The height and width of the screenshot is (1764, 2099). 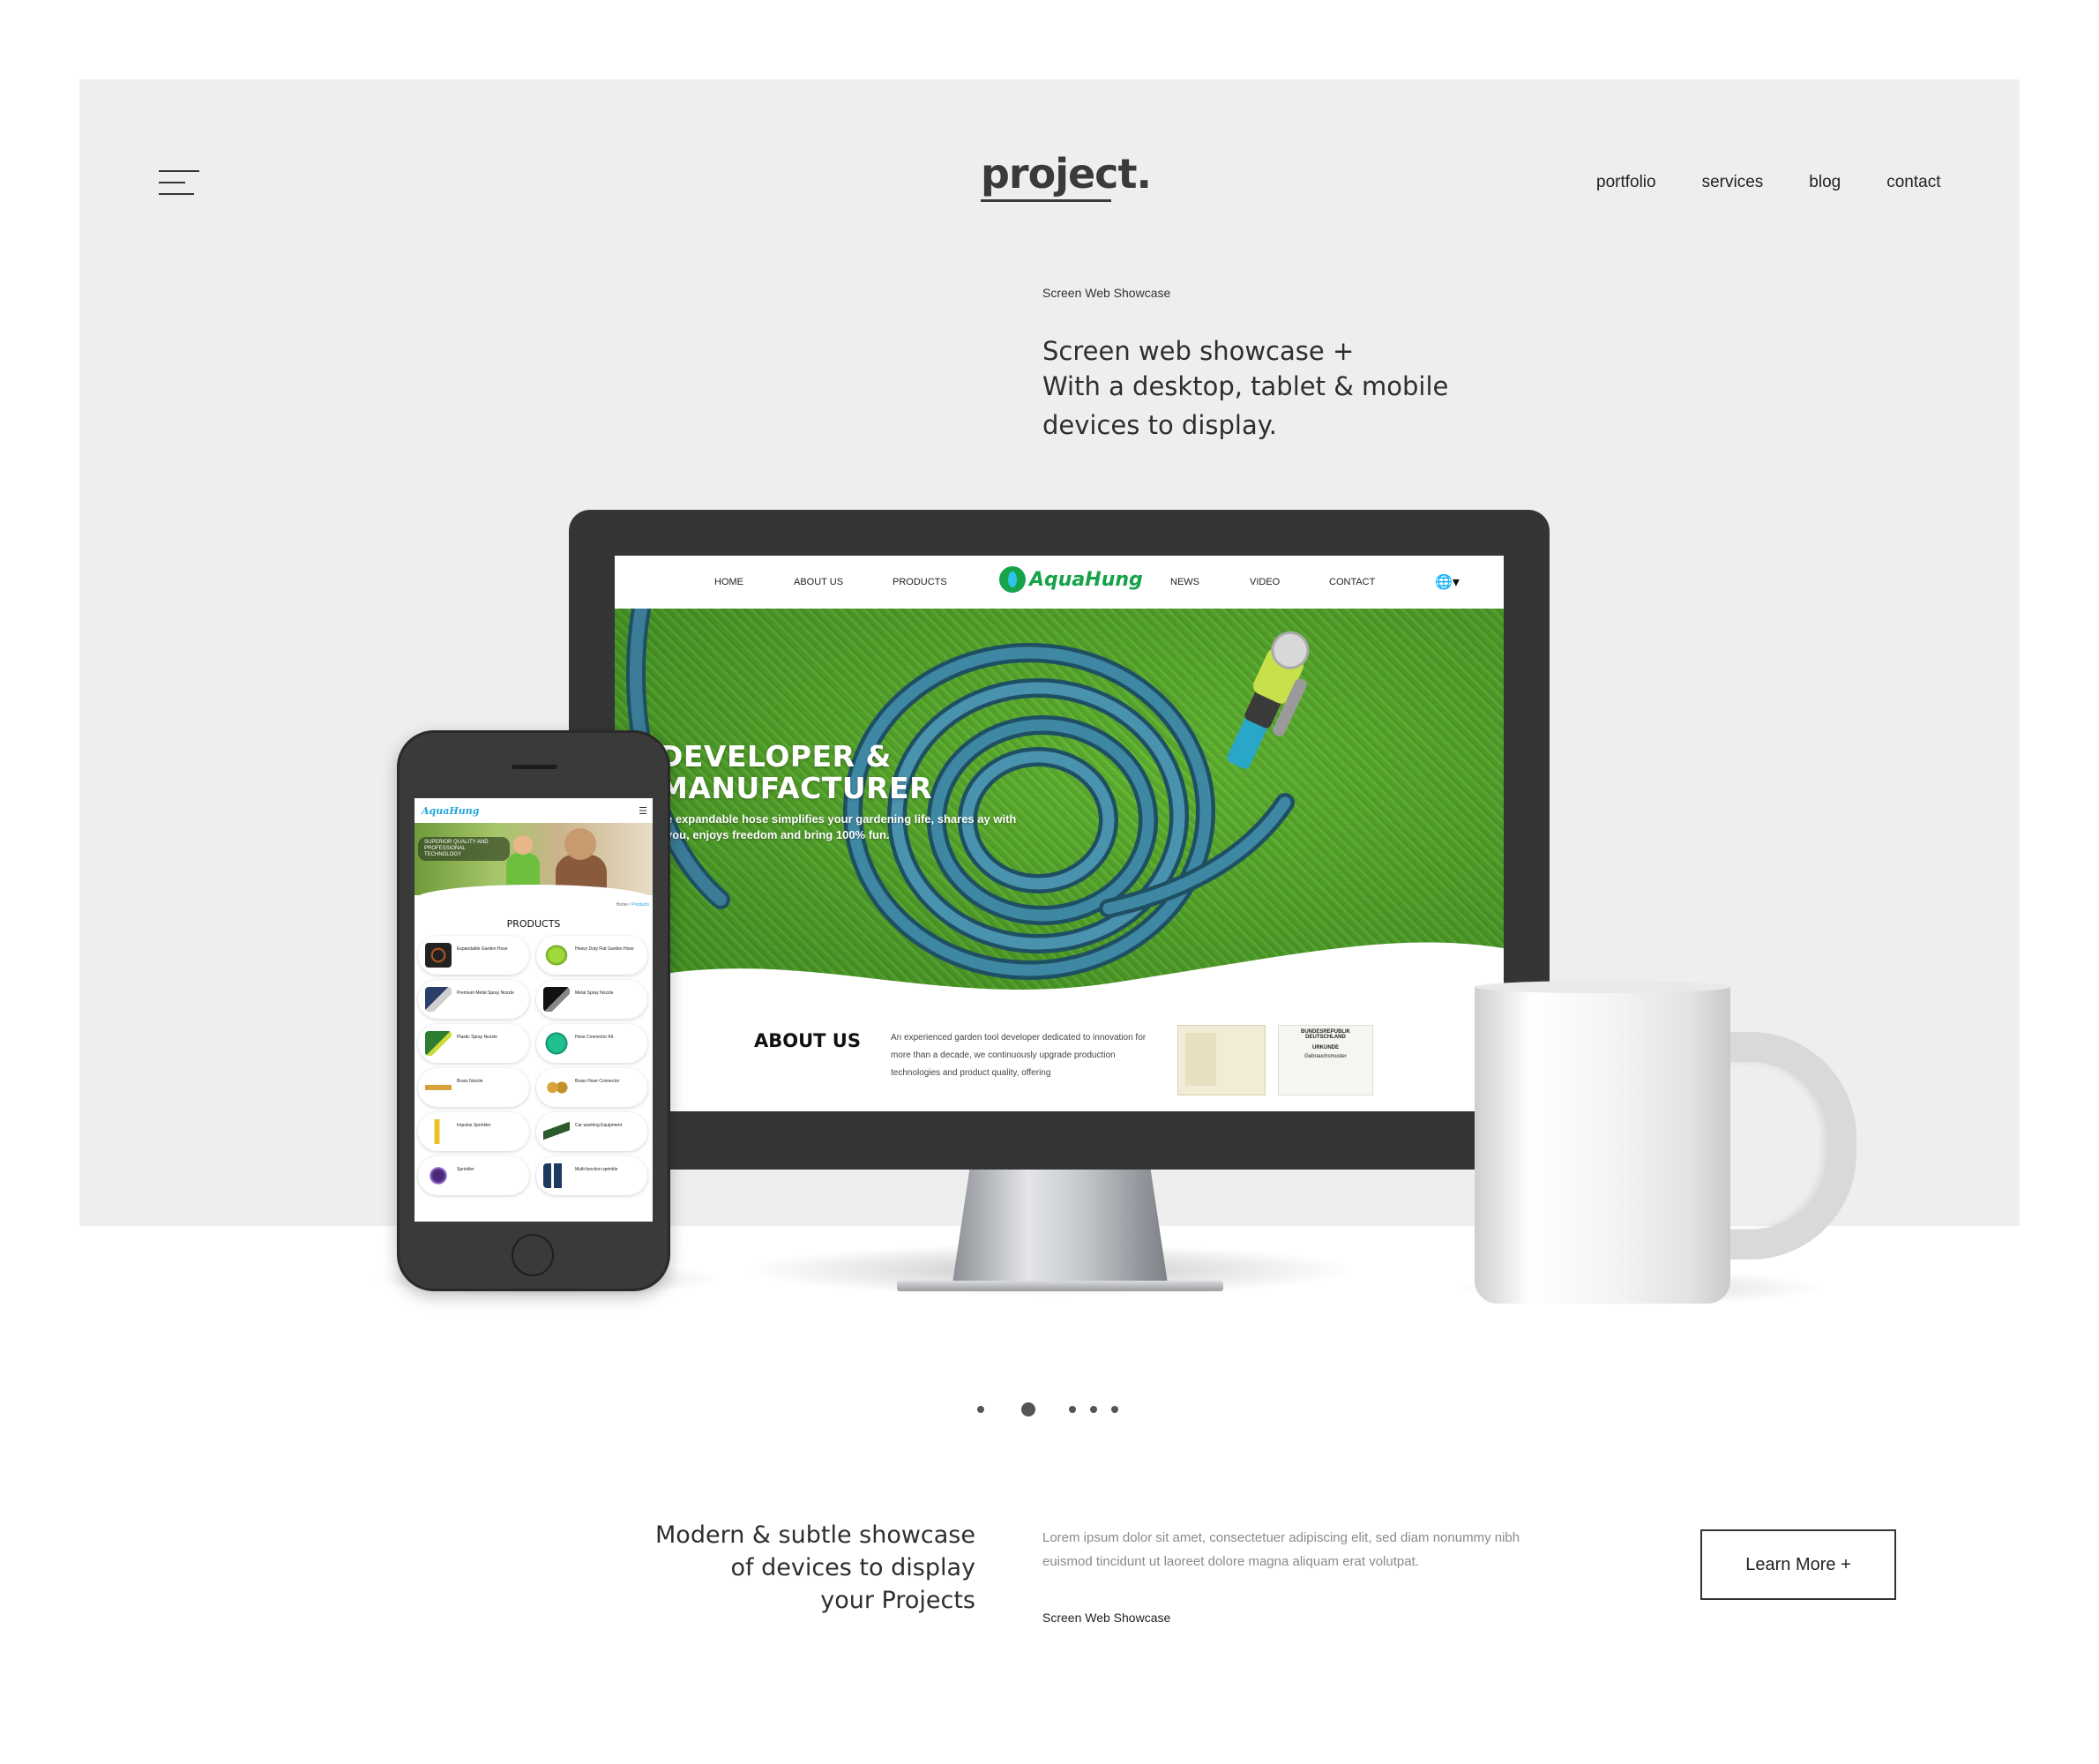 I want to click on bottom-heading-line: Modern & subtle showcase, so click(x=815, y=1535).